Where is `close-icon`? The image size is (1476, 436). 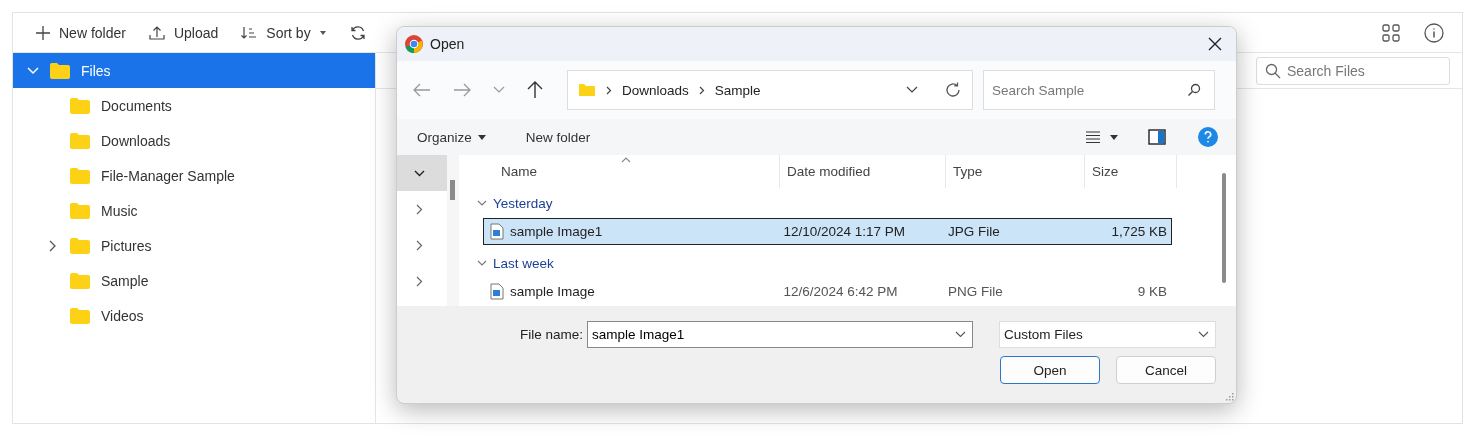
close-icon is located at coordinates (1215, 44).